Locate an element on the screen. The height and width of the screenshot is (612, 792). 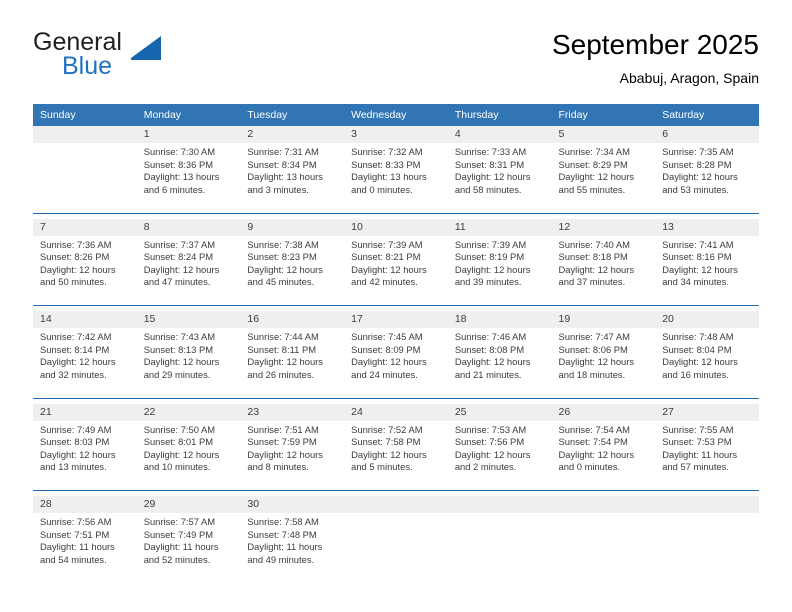
sunset-text: Sunset: 8:11 PM is located at coordinates (282, 349).